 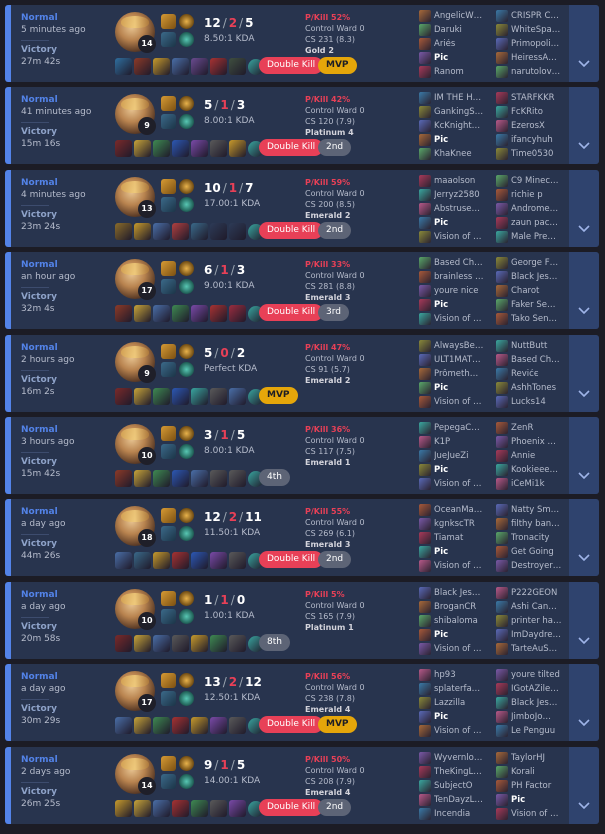 What do you see at coordinates (534, 291) in the screenshot?
I see `player-row: Charot` at bounding box center [534, 291].